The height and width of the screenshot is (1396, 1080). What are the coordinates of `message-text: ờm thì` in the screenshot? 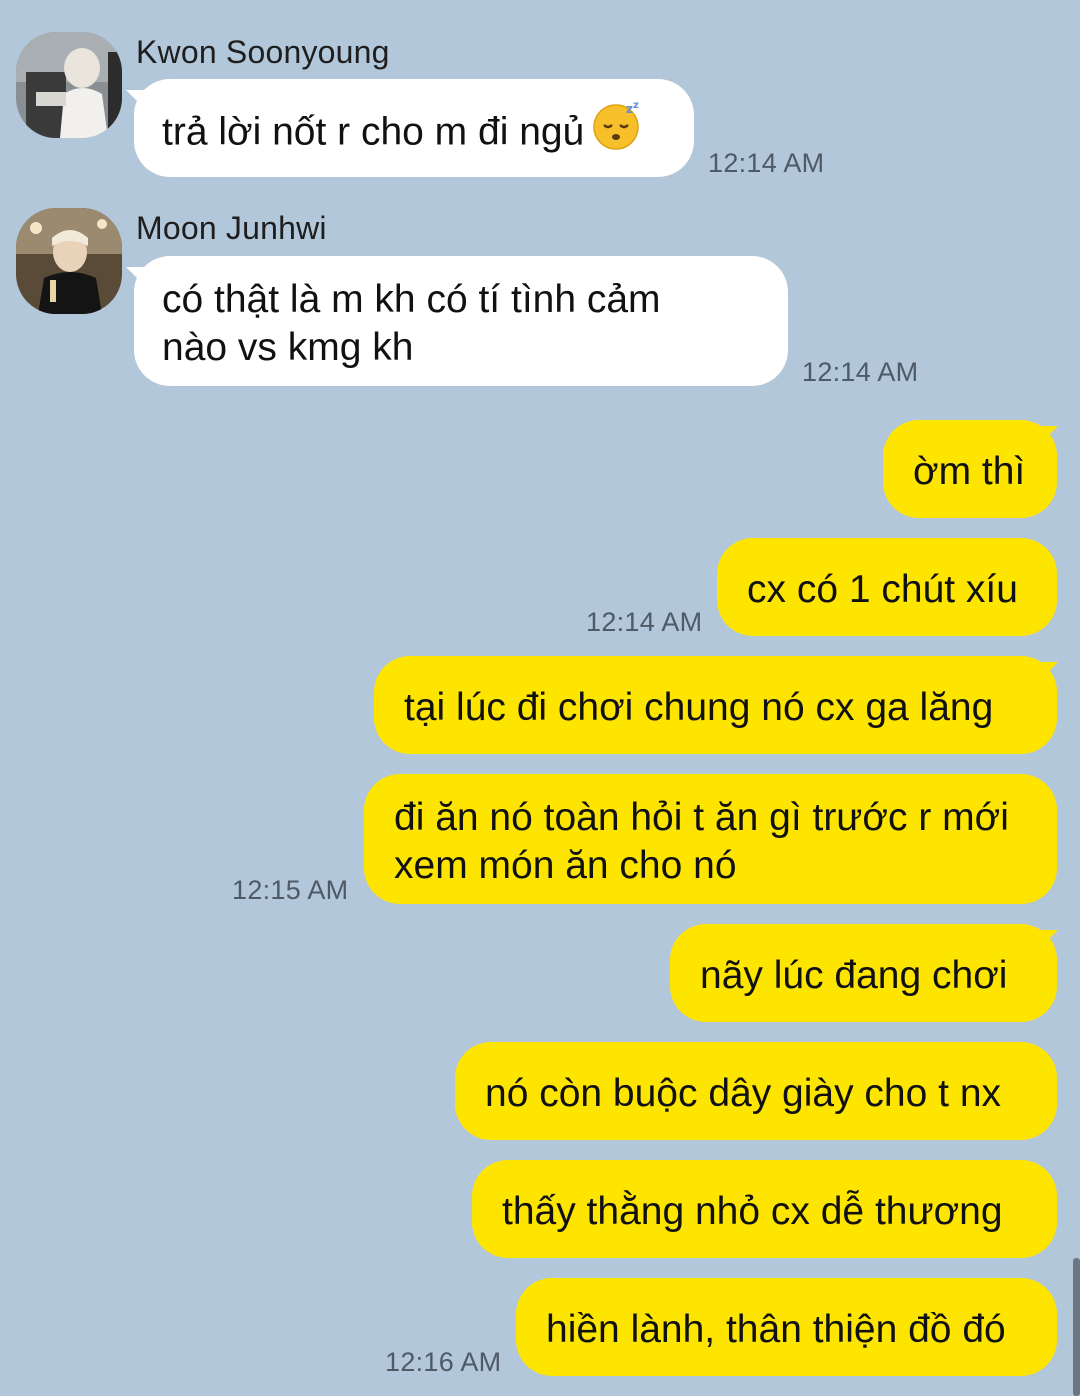 It's located at (969, 471).